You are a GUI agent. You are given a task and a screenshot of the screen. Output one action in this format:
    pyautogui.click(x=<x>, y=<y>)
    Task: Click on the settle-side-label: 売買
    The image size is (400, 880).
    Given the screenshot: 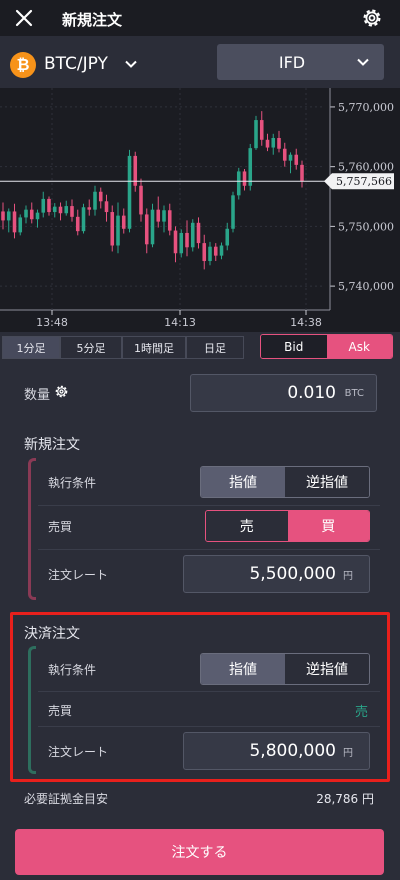 What is the action you would take?
    pyautogui.click(x=60, y=711)
    